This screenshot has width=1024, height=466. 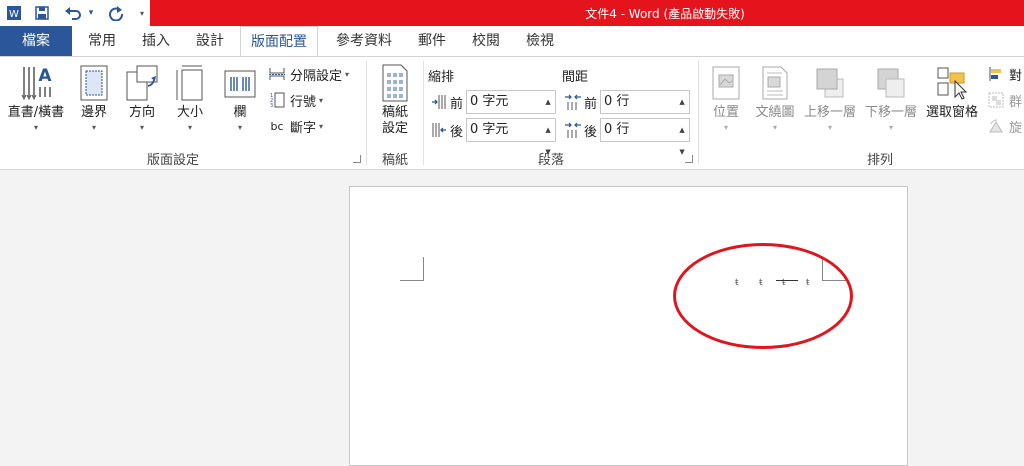 What do you see at coordinates (189, 112) in the screenshot?
I see `size-label: 大小` at bounding box center [189, 112].